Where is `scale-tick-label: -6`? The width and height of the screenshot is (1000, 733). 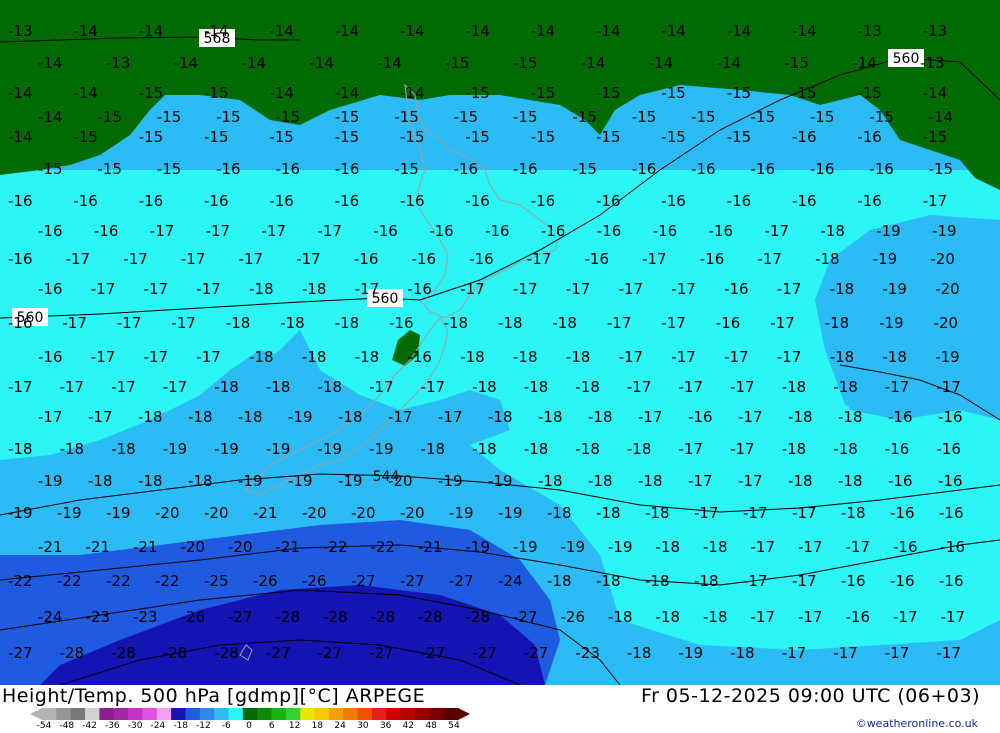
scale-tick-label: -6 is located at coordinates (226, 726).